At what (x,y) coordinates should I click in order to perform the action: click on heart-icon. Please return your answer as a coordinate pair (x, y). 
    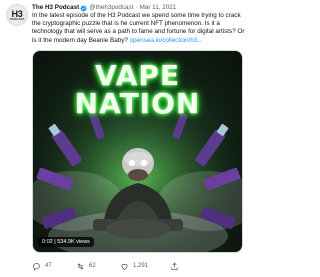
    Looking at the image, I should click on (124, 266).